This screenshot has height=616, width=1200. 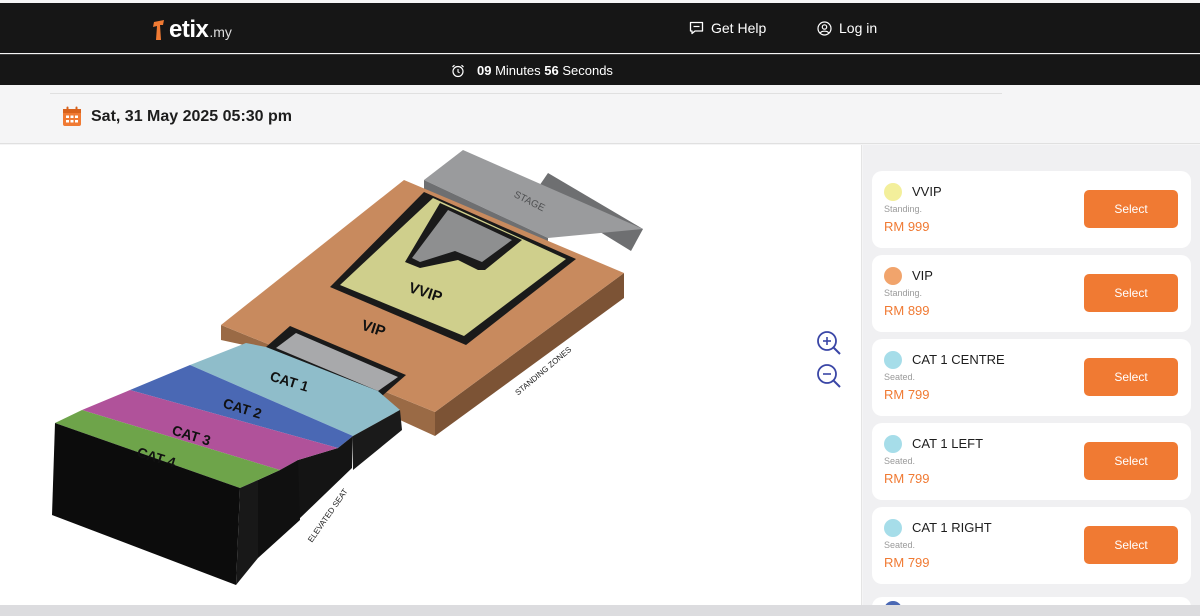 What do you see at coordinates (600, 114) in the screenshot?
I see `event-date-bar: Sat, 31 May 2025 05:30 pm` at bounding box center [600, 114].